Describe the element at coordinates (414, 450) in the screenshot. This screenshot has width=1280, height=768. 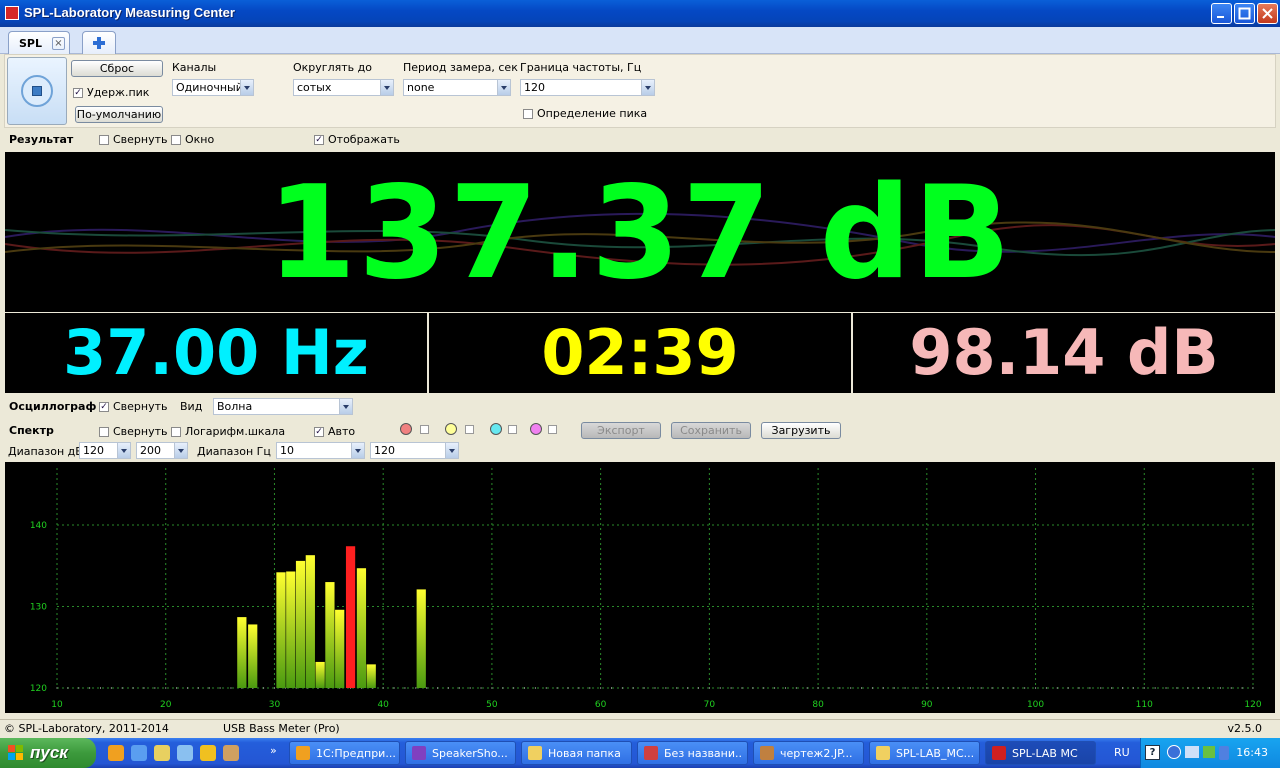
I see `hz-max-select: 120` at that location.